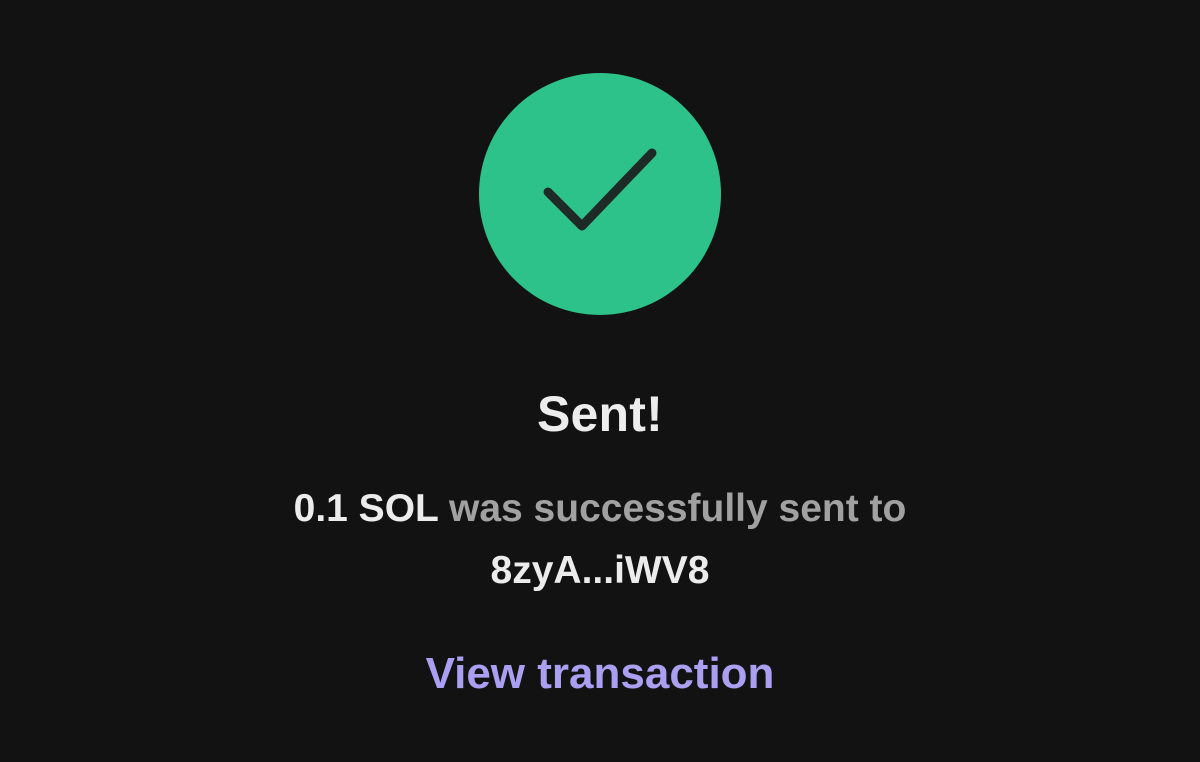 The image size is (1200, 762). What do you see at coordinates (600, 414) in the screenshot?
I see `page-title: Sent!` at bounding box center [600, 414].